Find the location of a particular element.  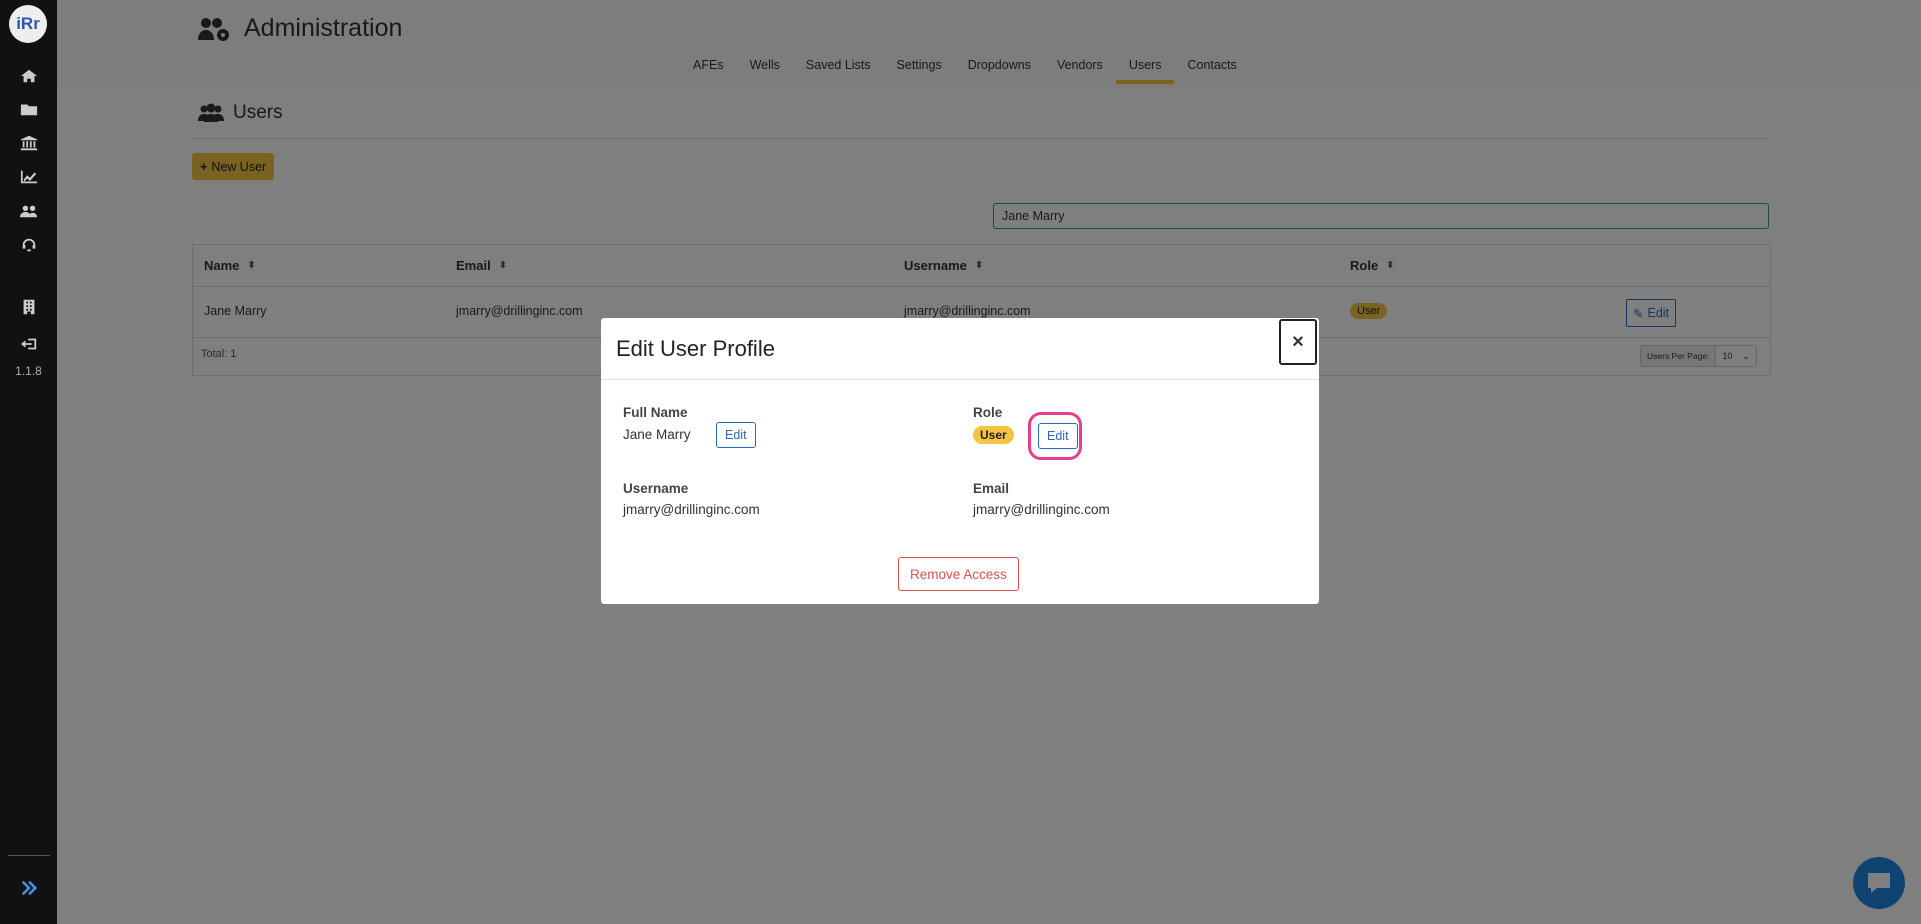

close-icon: × is located at coordinates (1298, 341).